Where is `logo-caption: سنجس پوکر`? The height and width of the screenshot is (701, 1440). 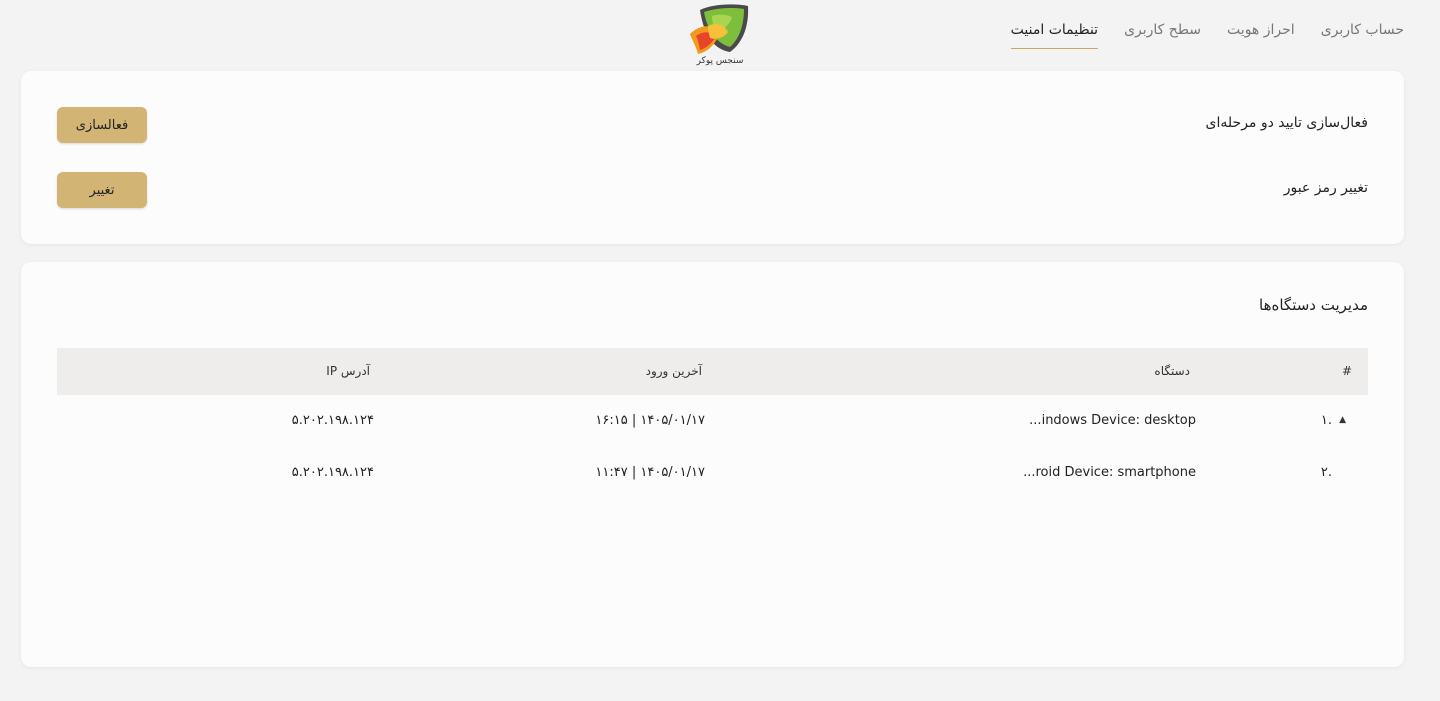
logo-caption: سنجس پوکر is located at coordinates (720, 61).